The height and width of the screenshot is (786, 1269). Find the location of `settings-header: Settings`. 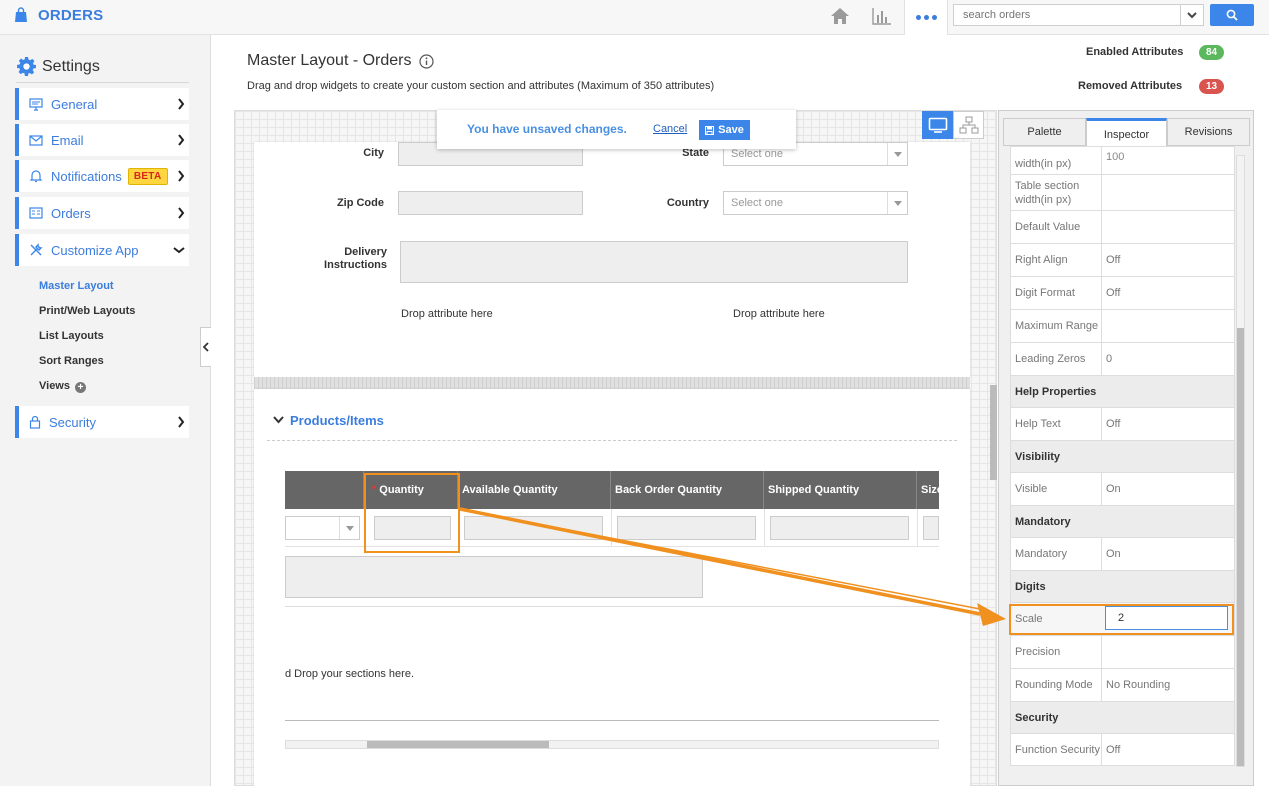

settings-header: Settings is located at coordinates (58, 66).